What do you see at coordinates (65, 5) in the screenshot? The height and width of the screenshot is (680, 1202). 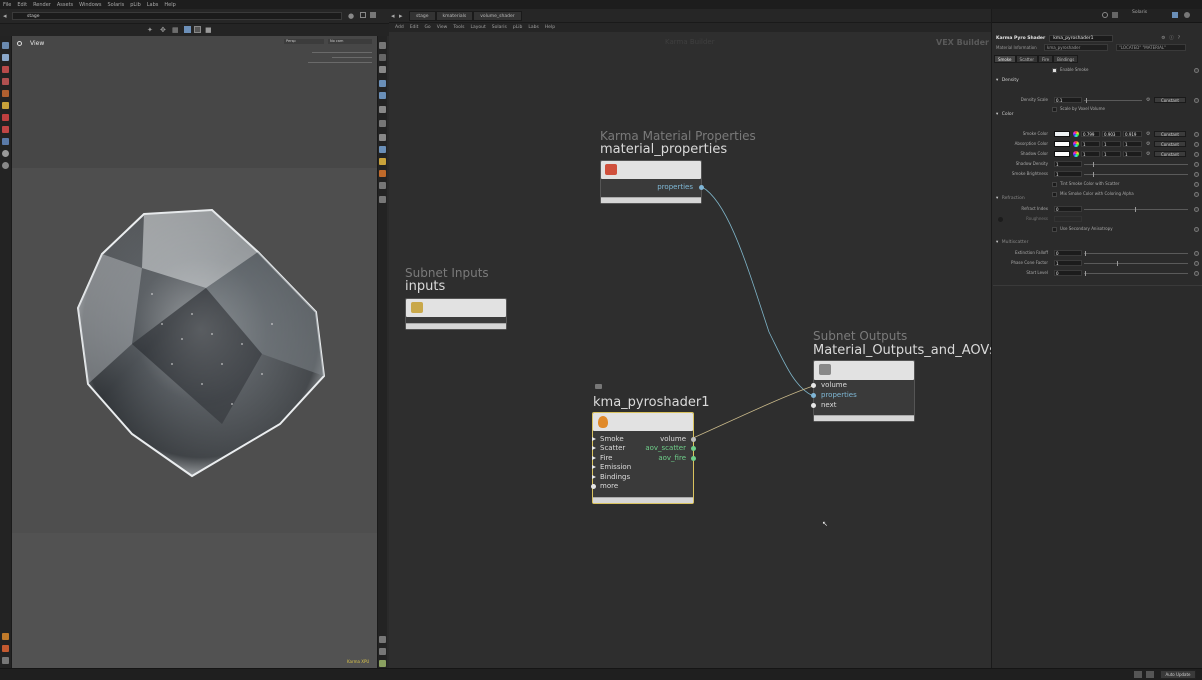 I see `menu-item: Assets` at bounding box center [65, 5].